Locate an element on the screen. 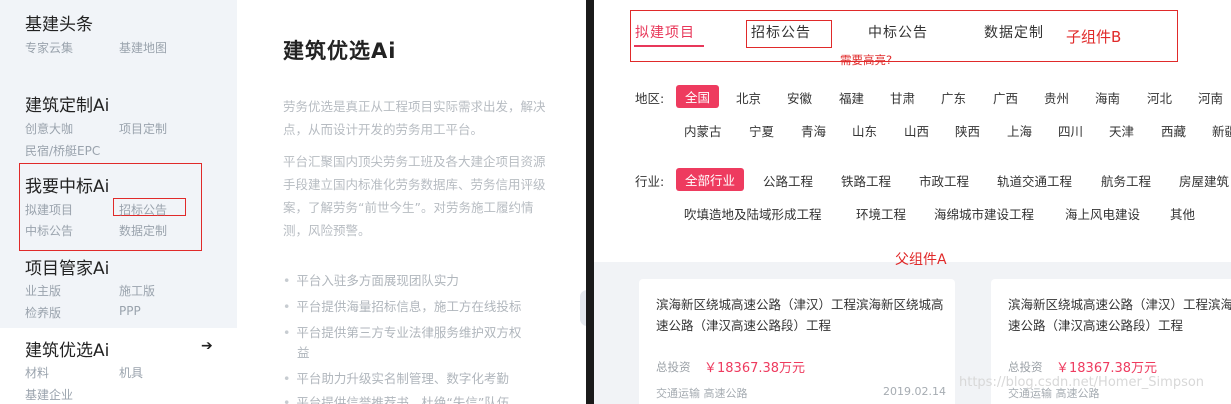  menu-link: 招标公告 is located at coordinates (143, 209).